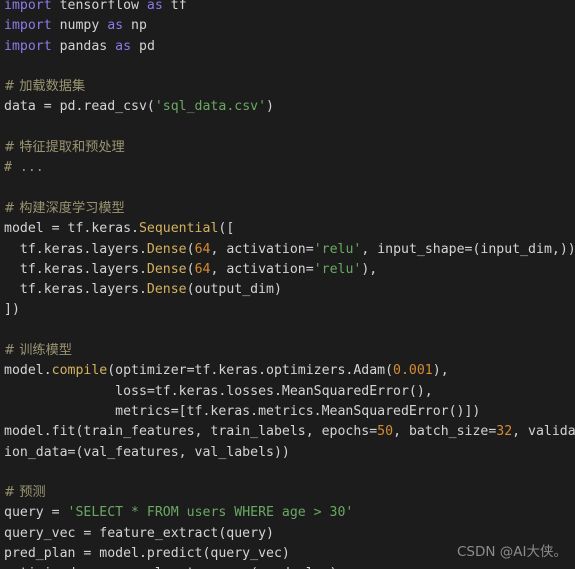 Image resolution: width=575 pixels, height=569 pixels. What do you see at coordinates (226, 229) in the screenshot?
I see `code-token: ([` at bounding box center [226, 229].